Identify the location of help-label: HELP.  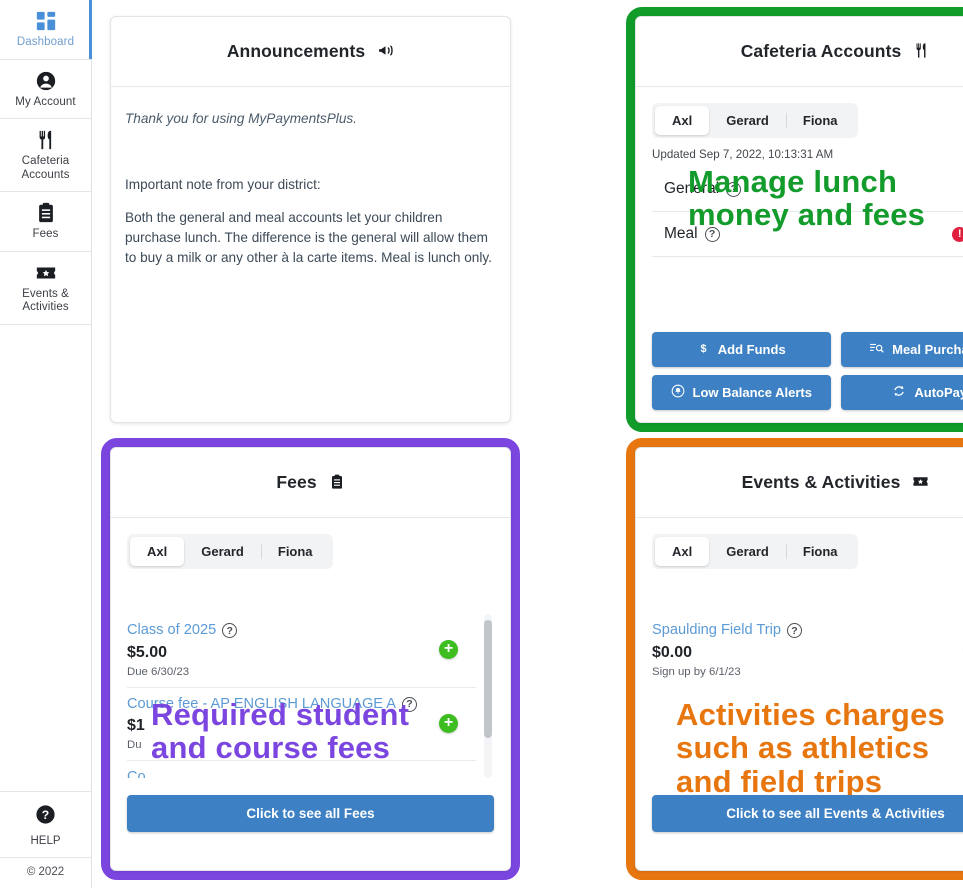
(45, 841).